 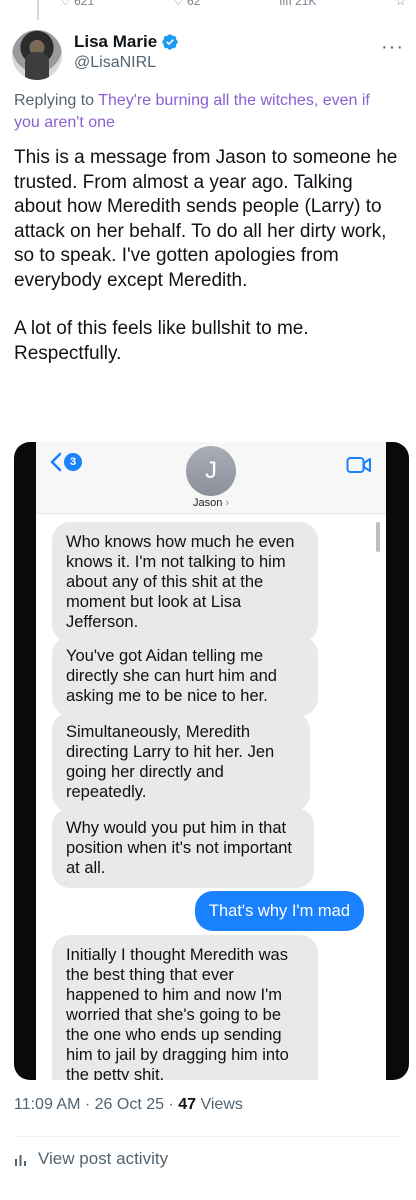 What do you see at coordinates (221, 1104) in the screenshot?
I see `views-label: Views` at bounding box center [221, 1104].